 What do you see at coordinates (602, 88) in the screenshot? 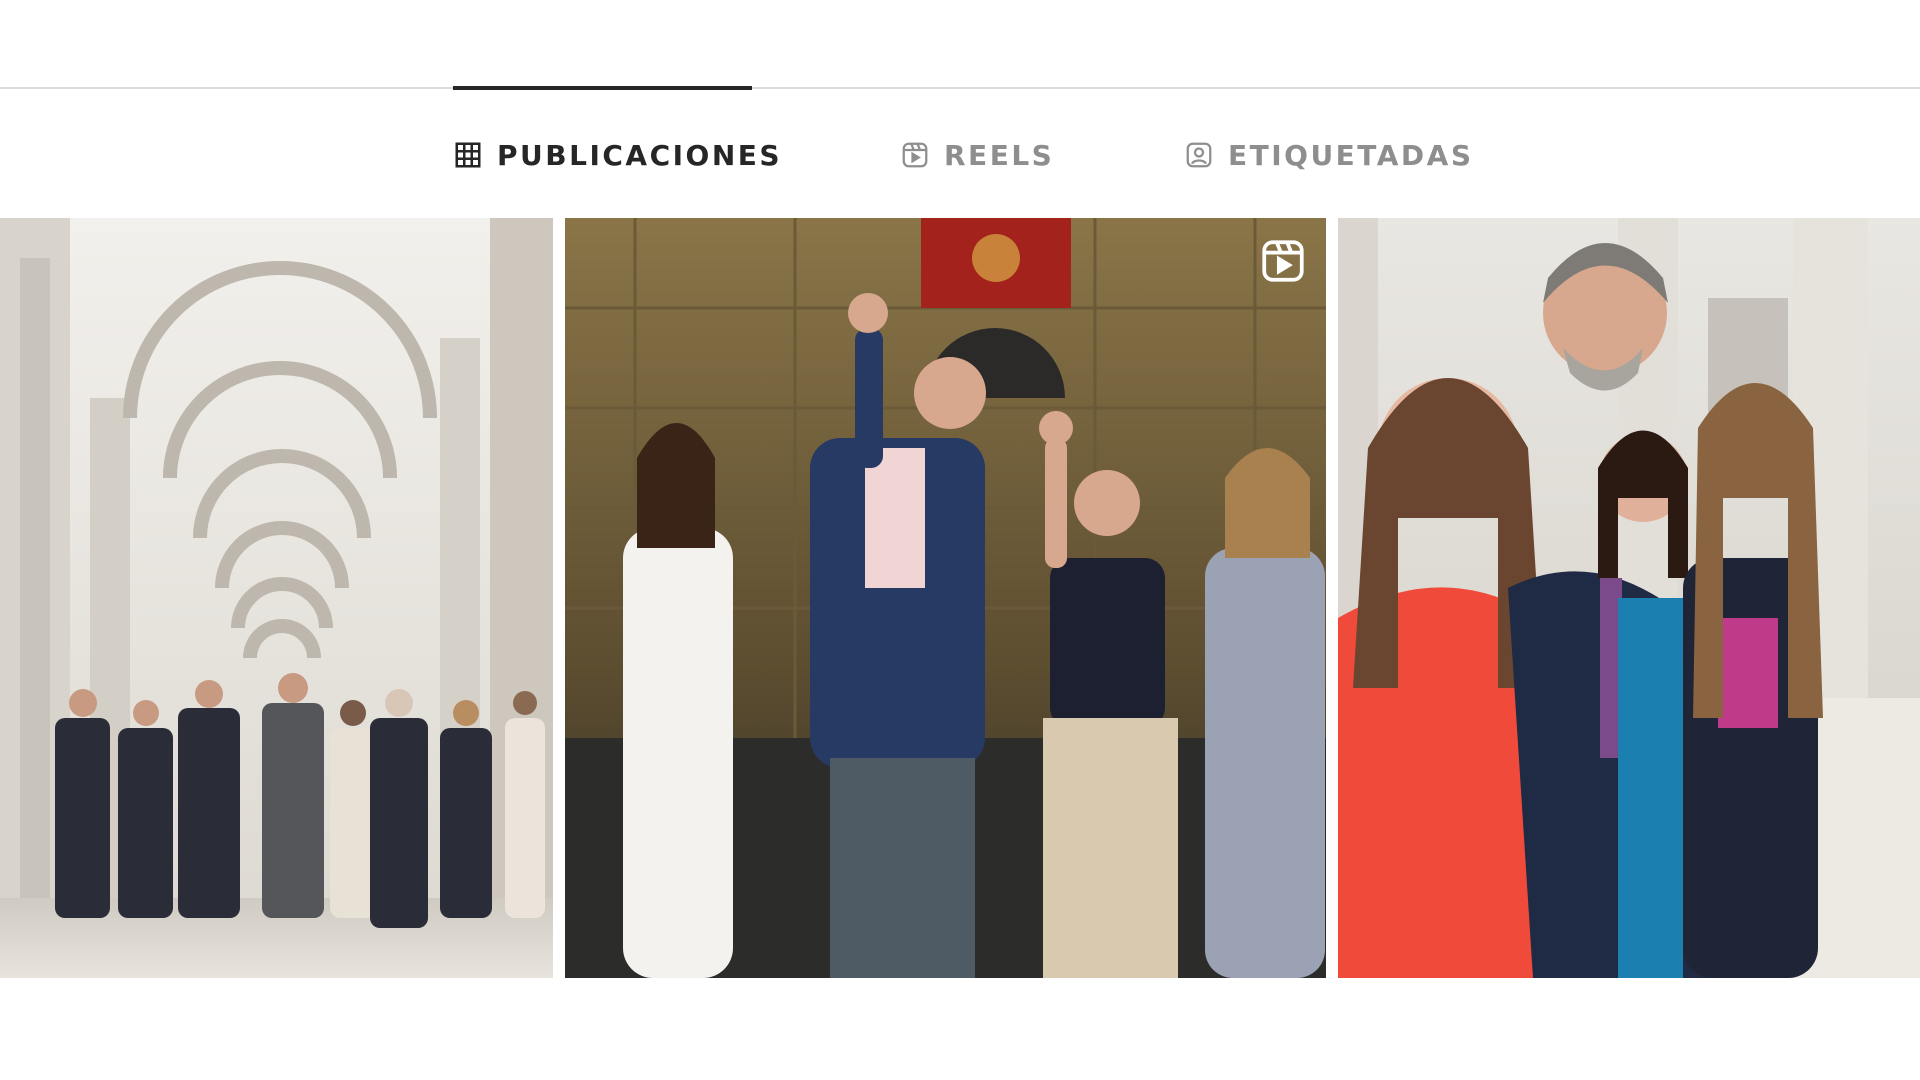
I see `active-tab-indicator` at bounding box center [602, 88].